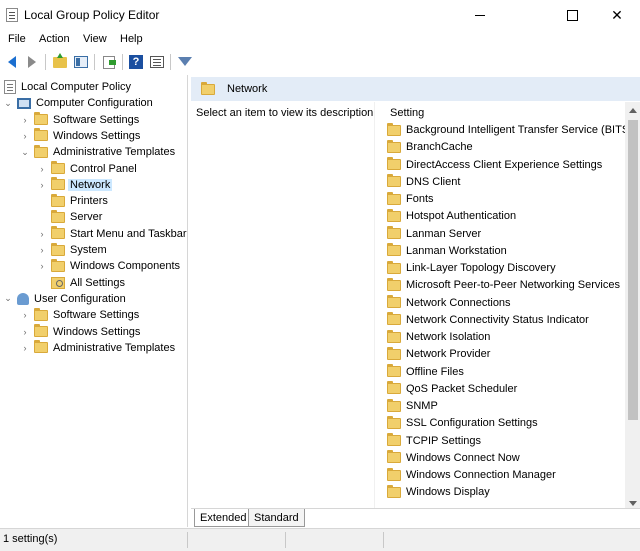 This screenshot has height=551, width=640. What do you see at coordinates (633, 503) in the screenshot?
I see `scroll-down-icon` at bounding box center [633, 503].